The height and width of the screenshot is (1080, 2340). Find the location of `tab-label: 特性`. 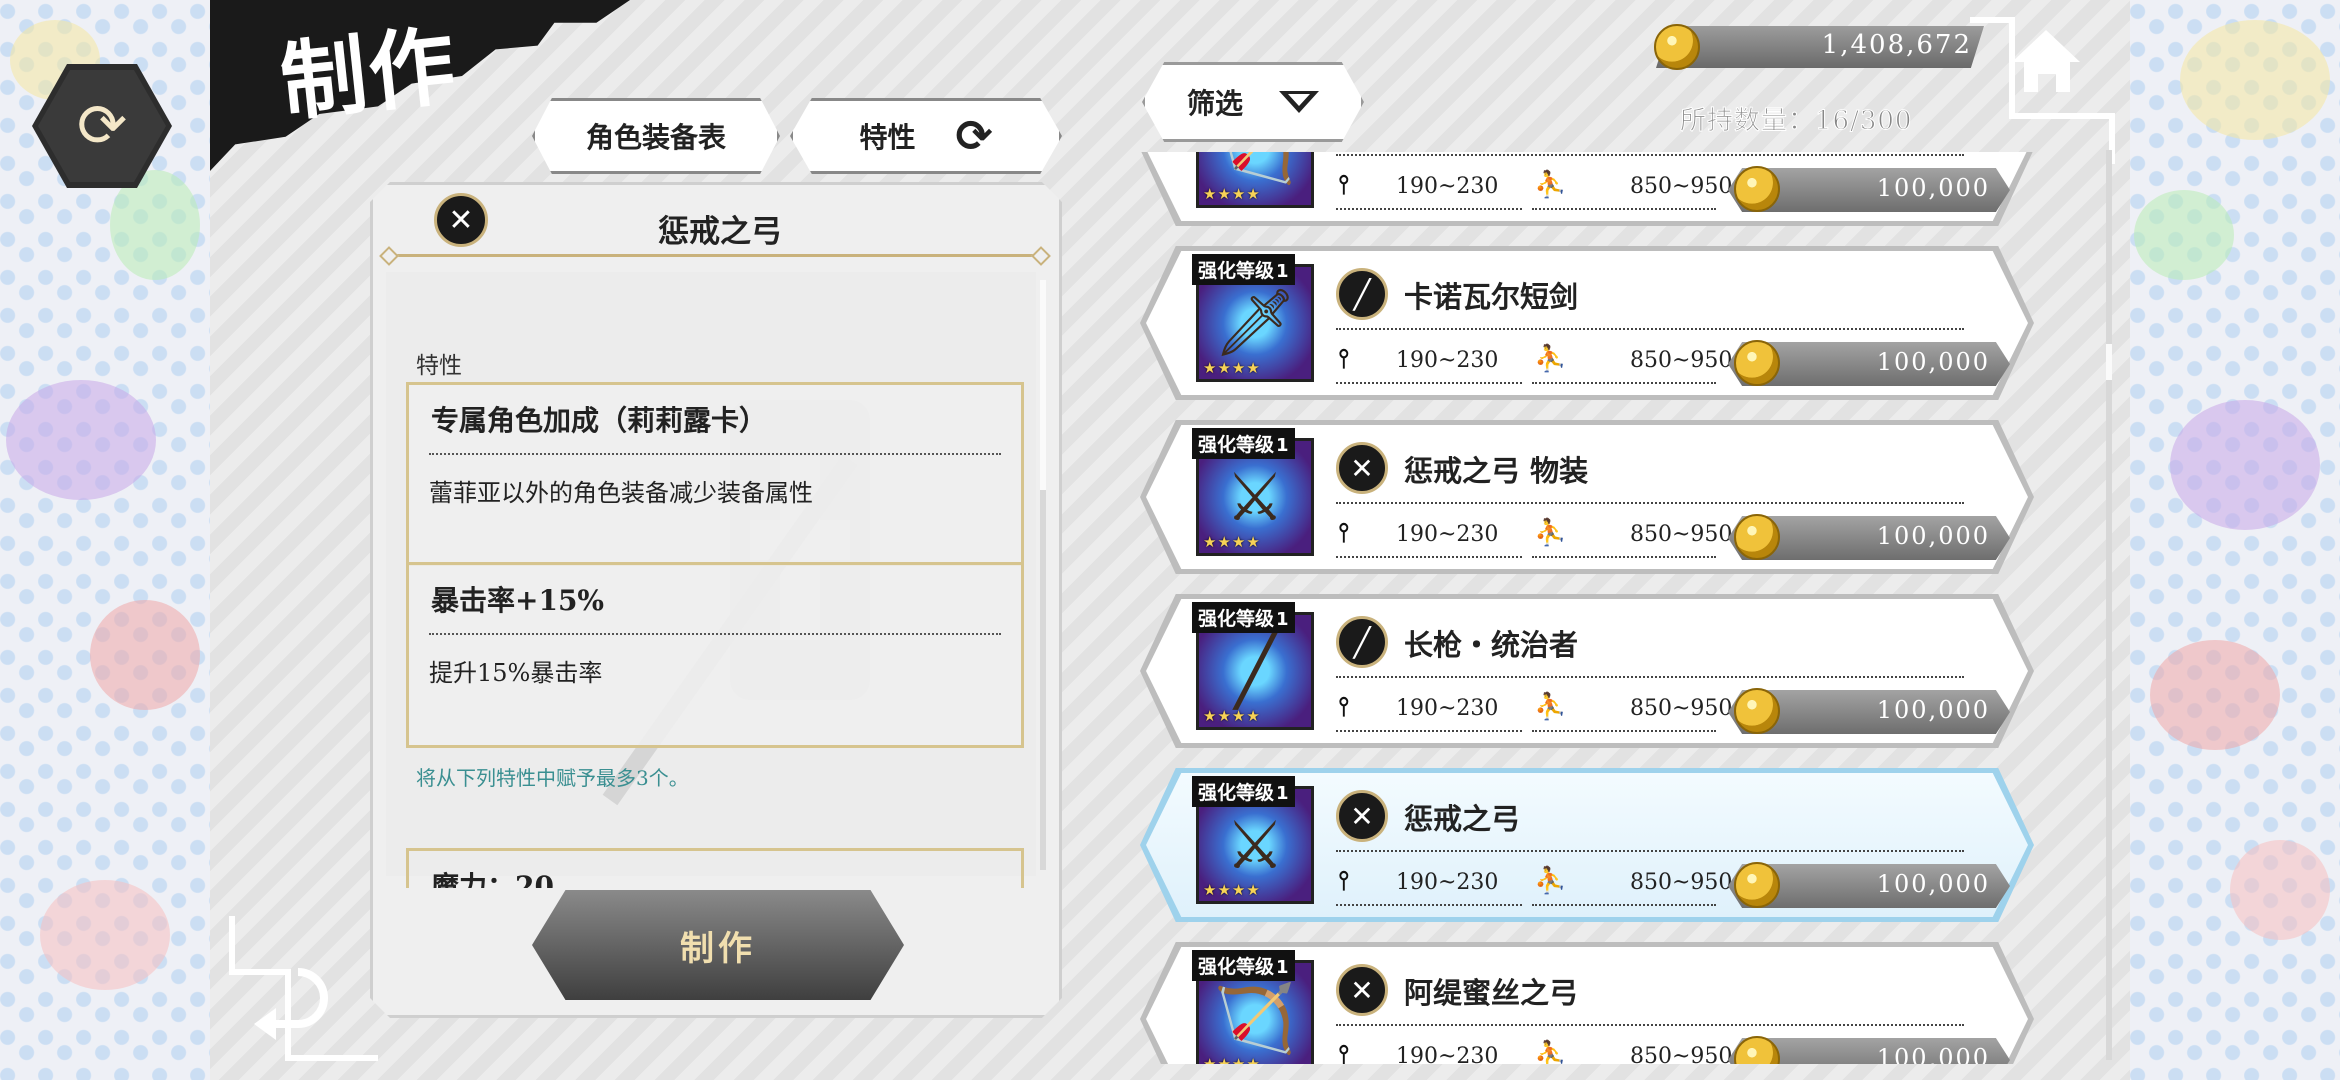

tab-label: 特性 is located at coordinates (887, 137).